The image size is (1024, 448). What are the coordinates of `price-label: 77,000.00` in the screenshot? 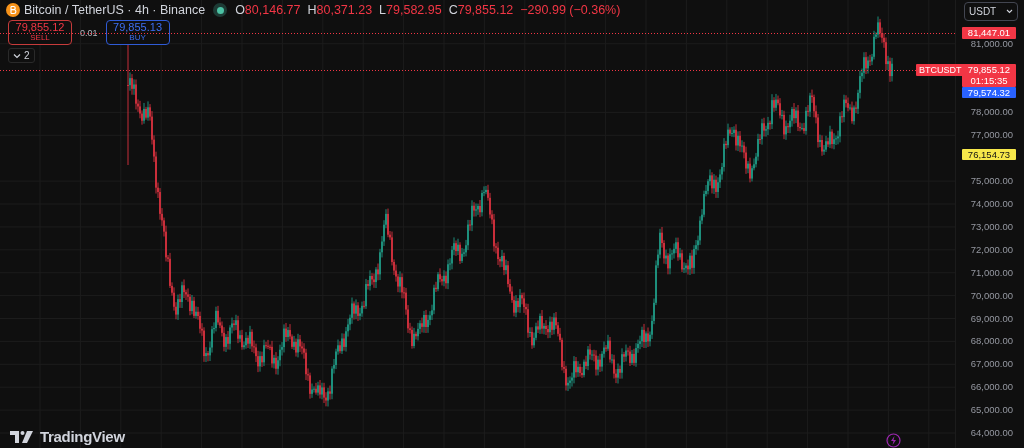 It's located at (991, 135).